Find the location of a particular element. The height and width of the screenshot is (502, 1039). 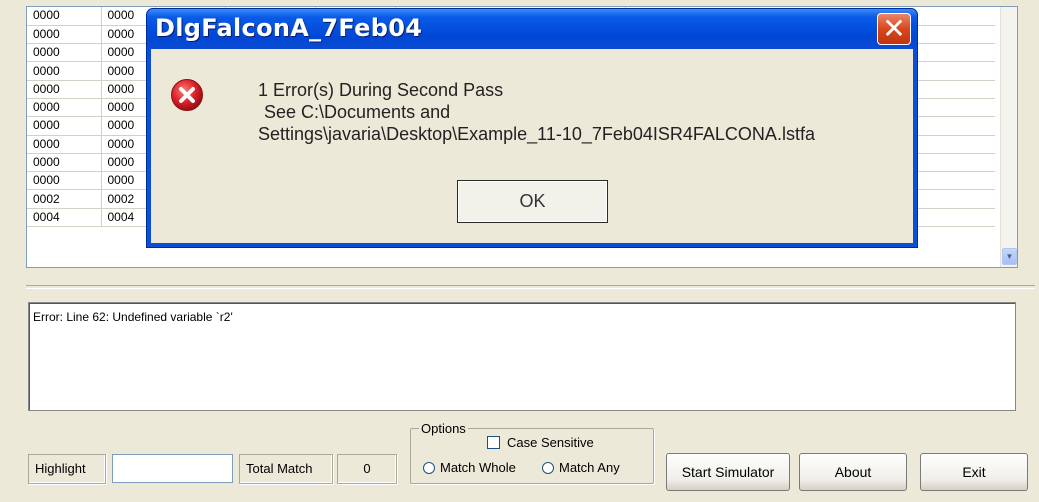

start-simulator-button: Start Simulator is located at coordinates (728, 472).